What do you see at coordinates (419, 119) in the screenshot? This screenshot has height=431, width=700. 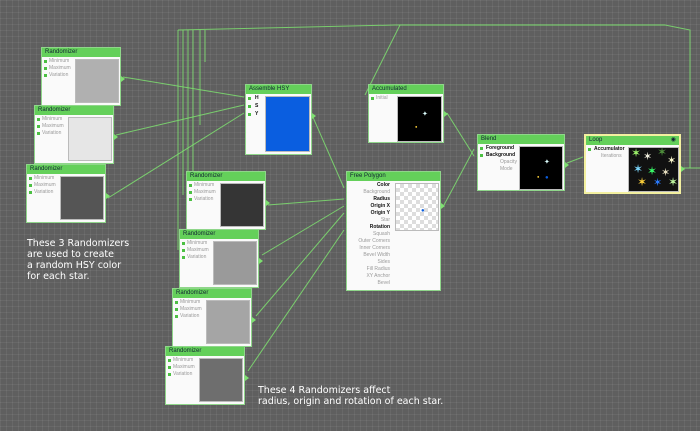 I see `image-preview: ✦ ●` at bounding box center [419, 119].